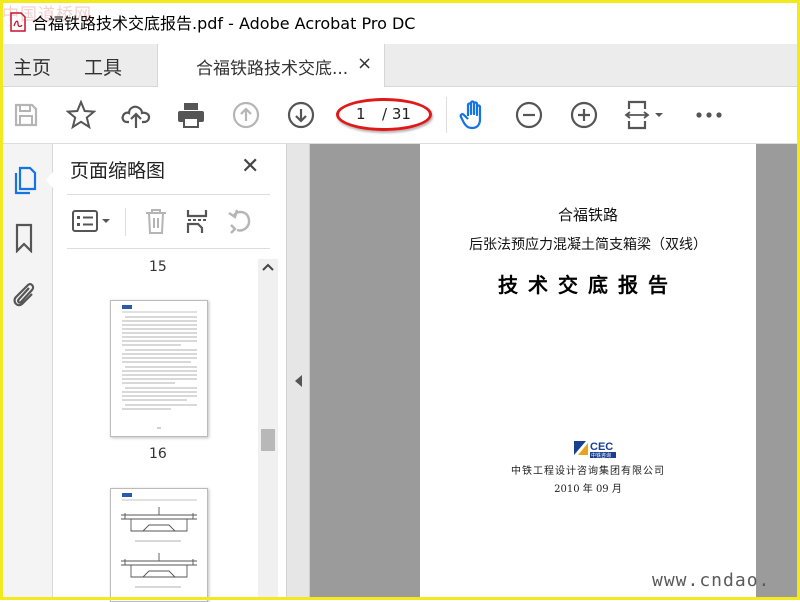  Describe the element at coordinates (268, 267) in the screenshot. I see `scroll-up-icon` at that location.